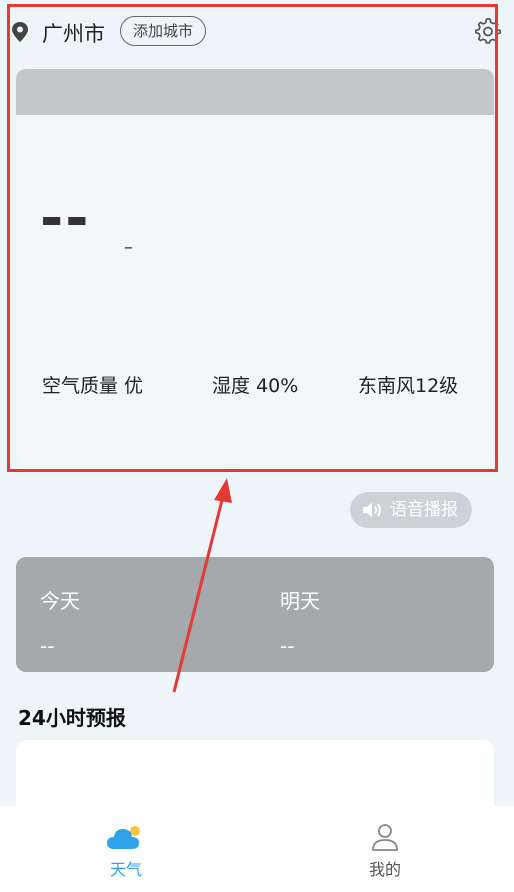 The image size is (514, 892). I want to click on nav-item-mine: 我的, so click(385, 851).